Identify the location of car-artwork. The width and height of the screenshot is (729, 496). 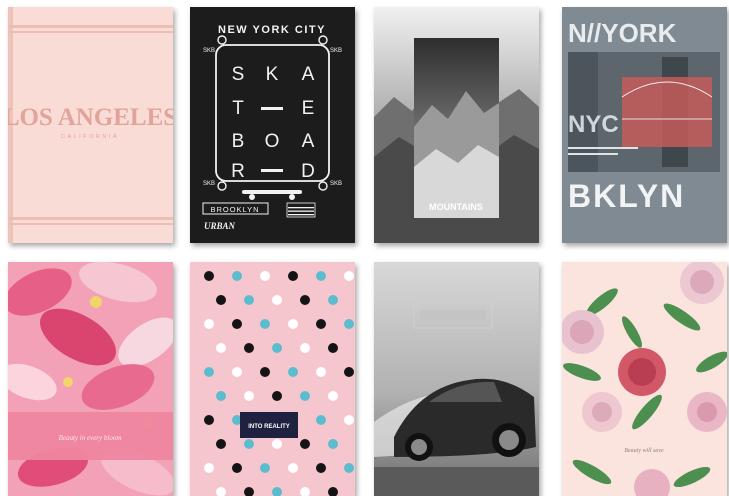
(456, 379).